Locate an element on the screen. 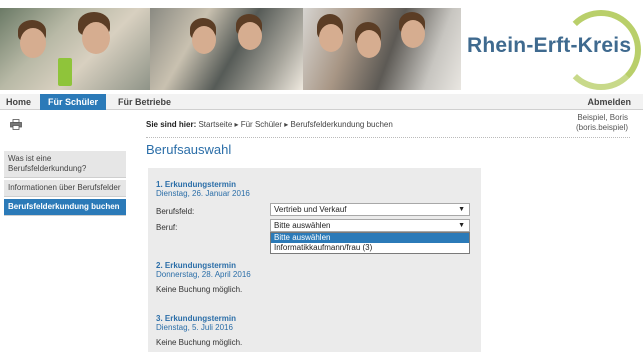 This screenshot has height=352, width=643. termin-3-date: Dienstag, 5. Juli 2016 is located at coordinates (194, 327).